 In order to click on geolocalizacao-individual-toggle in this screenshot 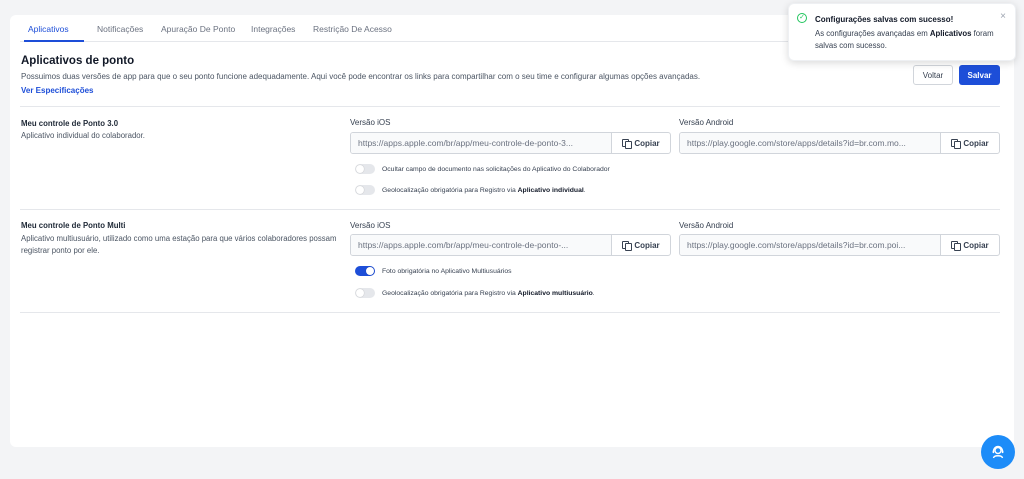, I will do `click(365, 190)`.